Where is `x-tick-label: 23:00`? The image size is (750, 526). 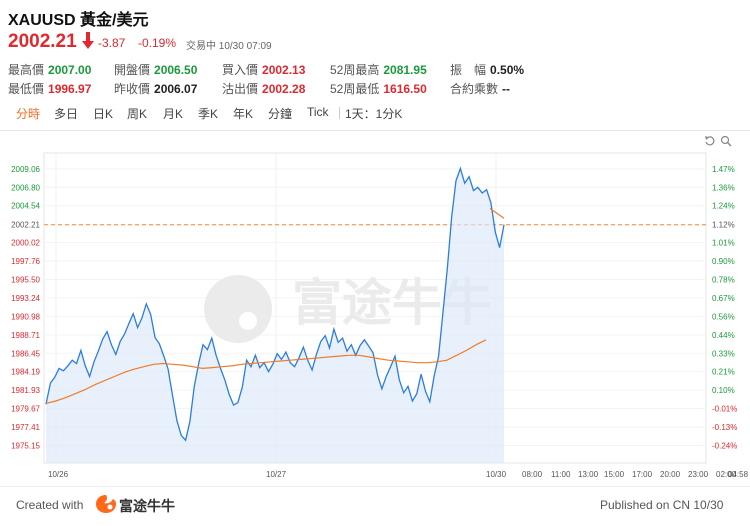
x-tick-label: 23:00 is located at coordinates (698, 474).